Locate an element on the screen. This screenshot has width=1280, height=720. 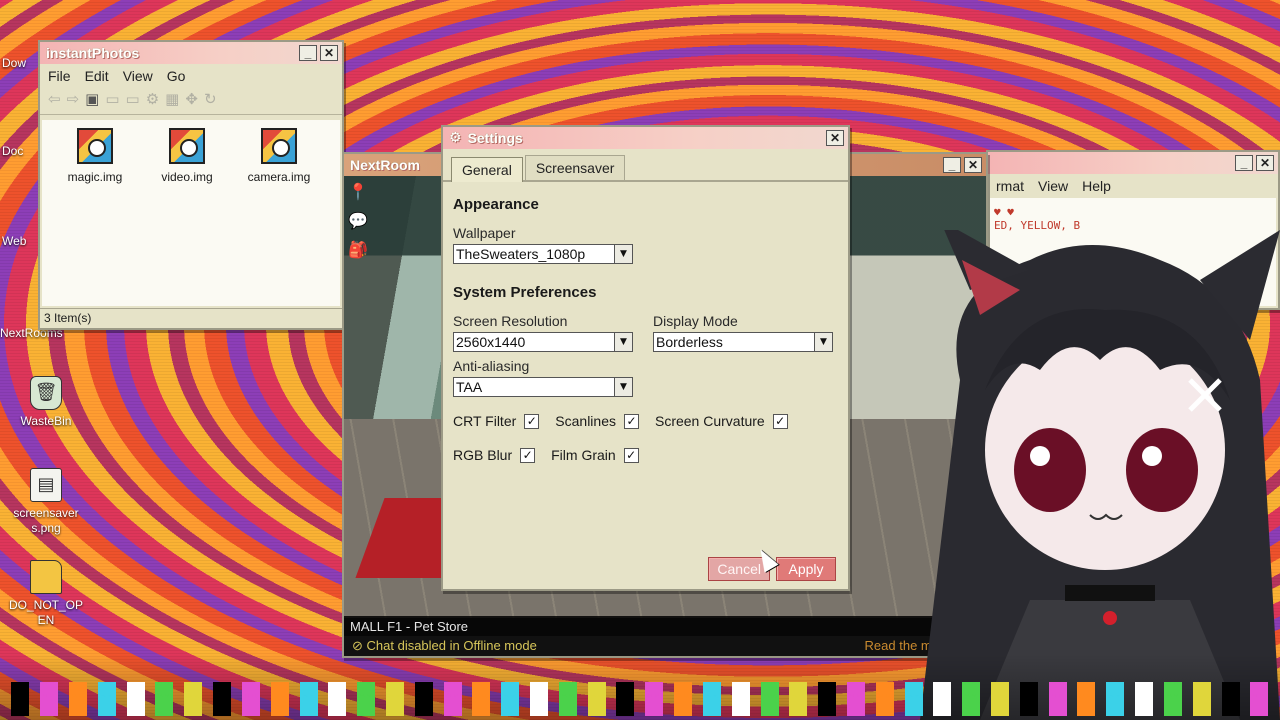
tab-general: General is located at coordinates (487, 169).